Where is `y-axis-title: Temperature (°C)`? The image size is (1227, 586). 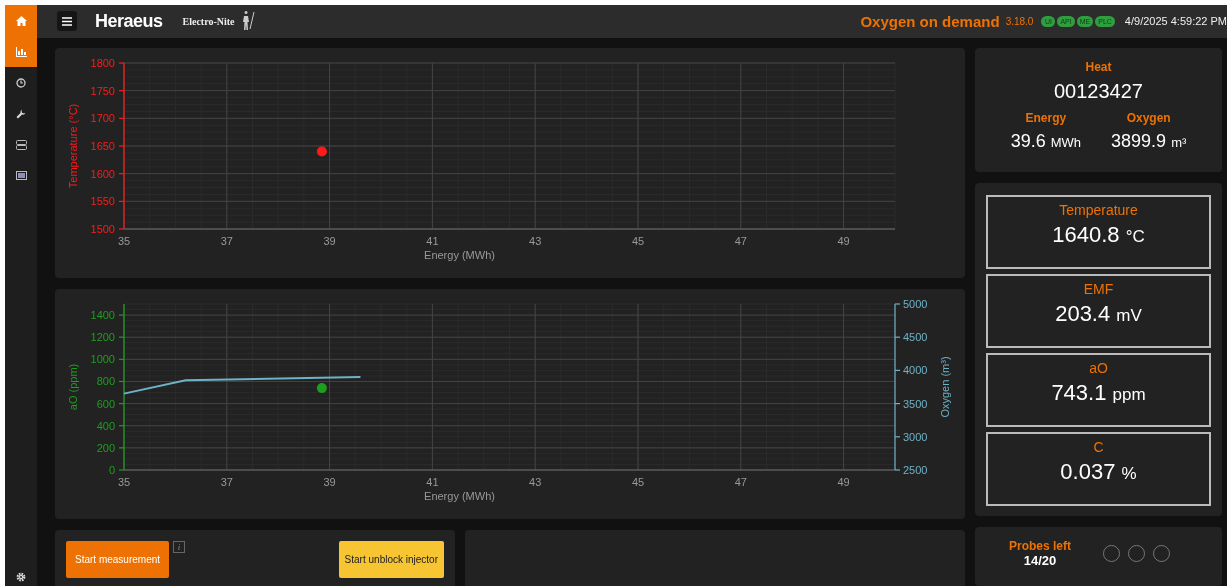 y-axis-title: Temperature (°C) is located at coordinates (73, 146).